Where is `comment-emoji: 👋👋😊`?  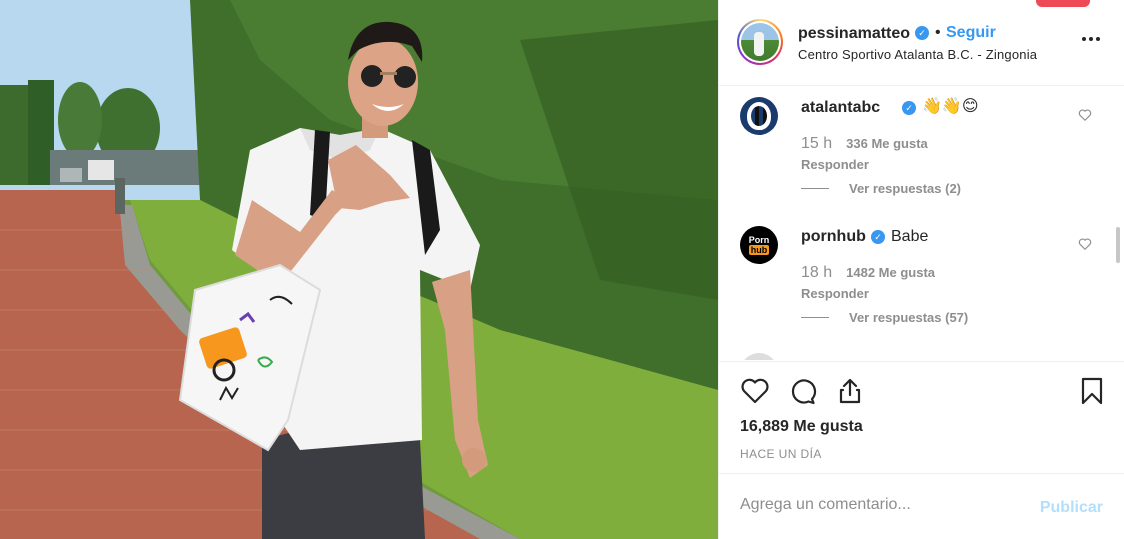 comment-emoji: 👋👋😊 is located at coordinates (950, 106).